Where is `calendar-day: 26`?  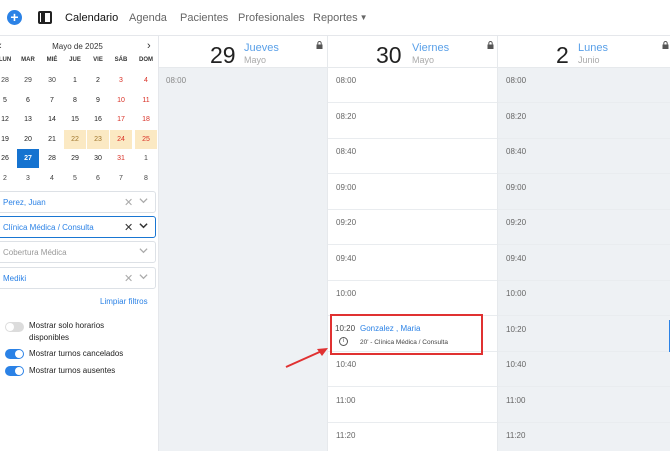
calendar-day: 26 is located at coordinates (8, 158).